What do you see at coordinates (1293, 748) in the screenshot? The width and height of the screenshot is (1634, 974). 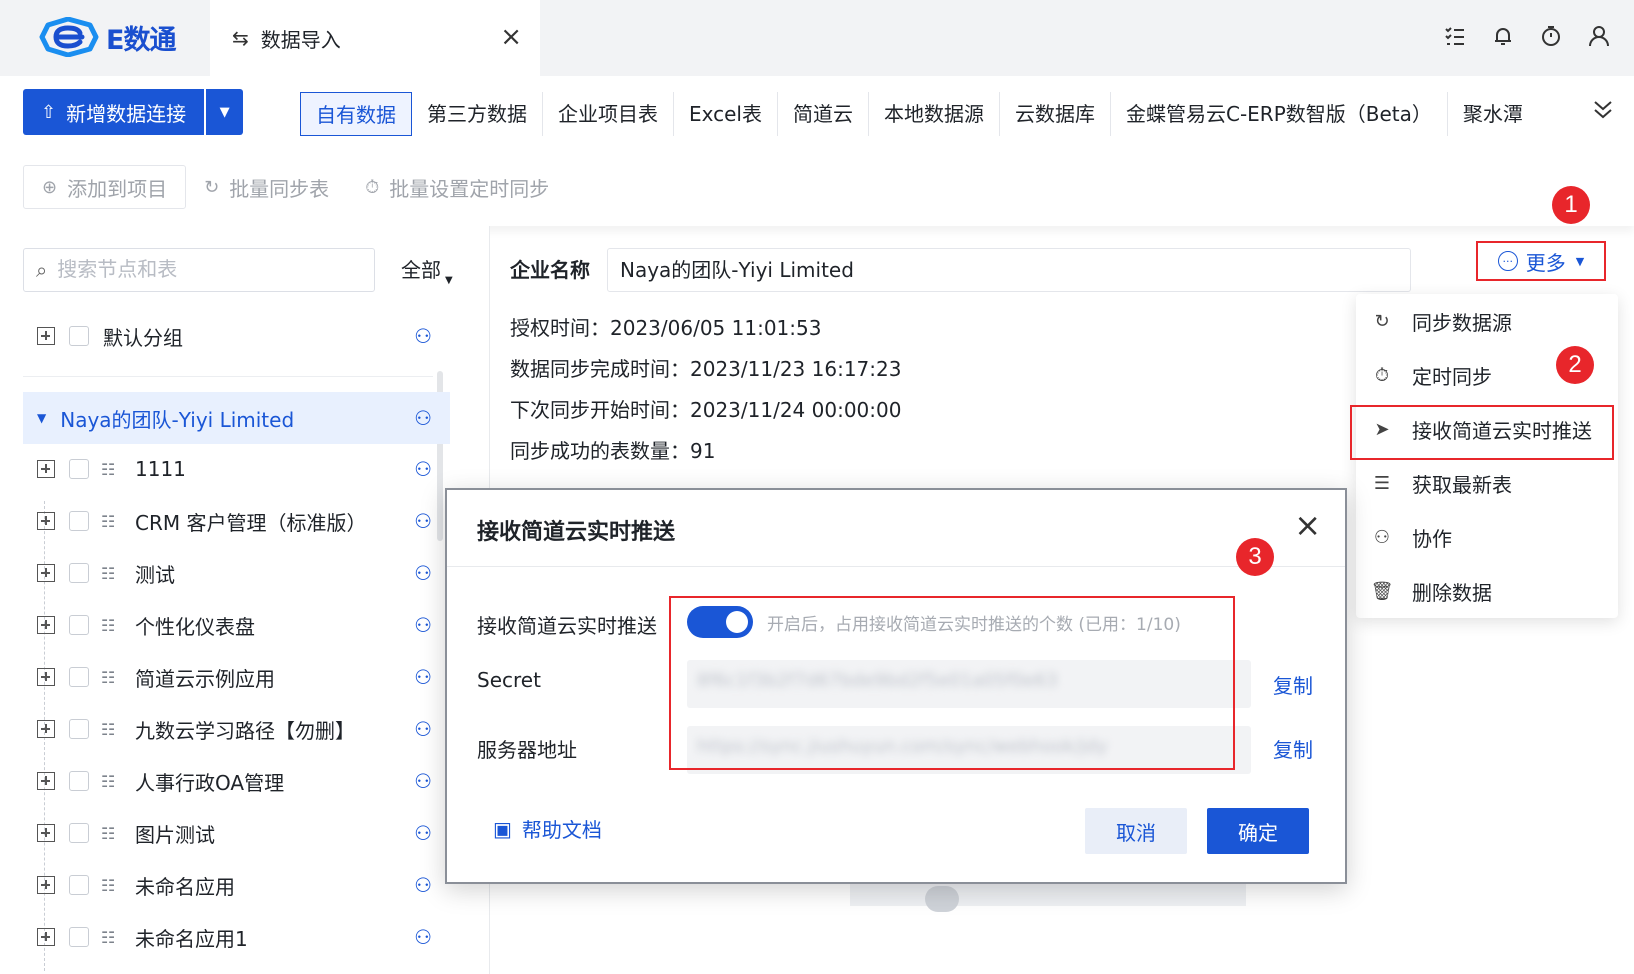 I see `copy-server-button: 复制` at bounding box center [1293, 748].